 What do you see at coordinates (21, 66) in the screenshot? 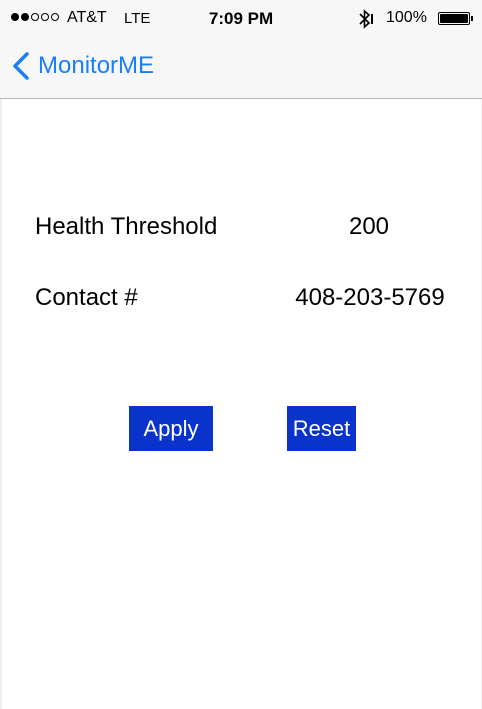
I see `chevron-left-icon` at bounding box center [21, 66].